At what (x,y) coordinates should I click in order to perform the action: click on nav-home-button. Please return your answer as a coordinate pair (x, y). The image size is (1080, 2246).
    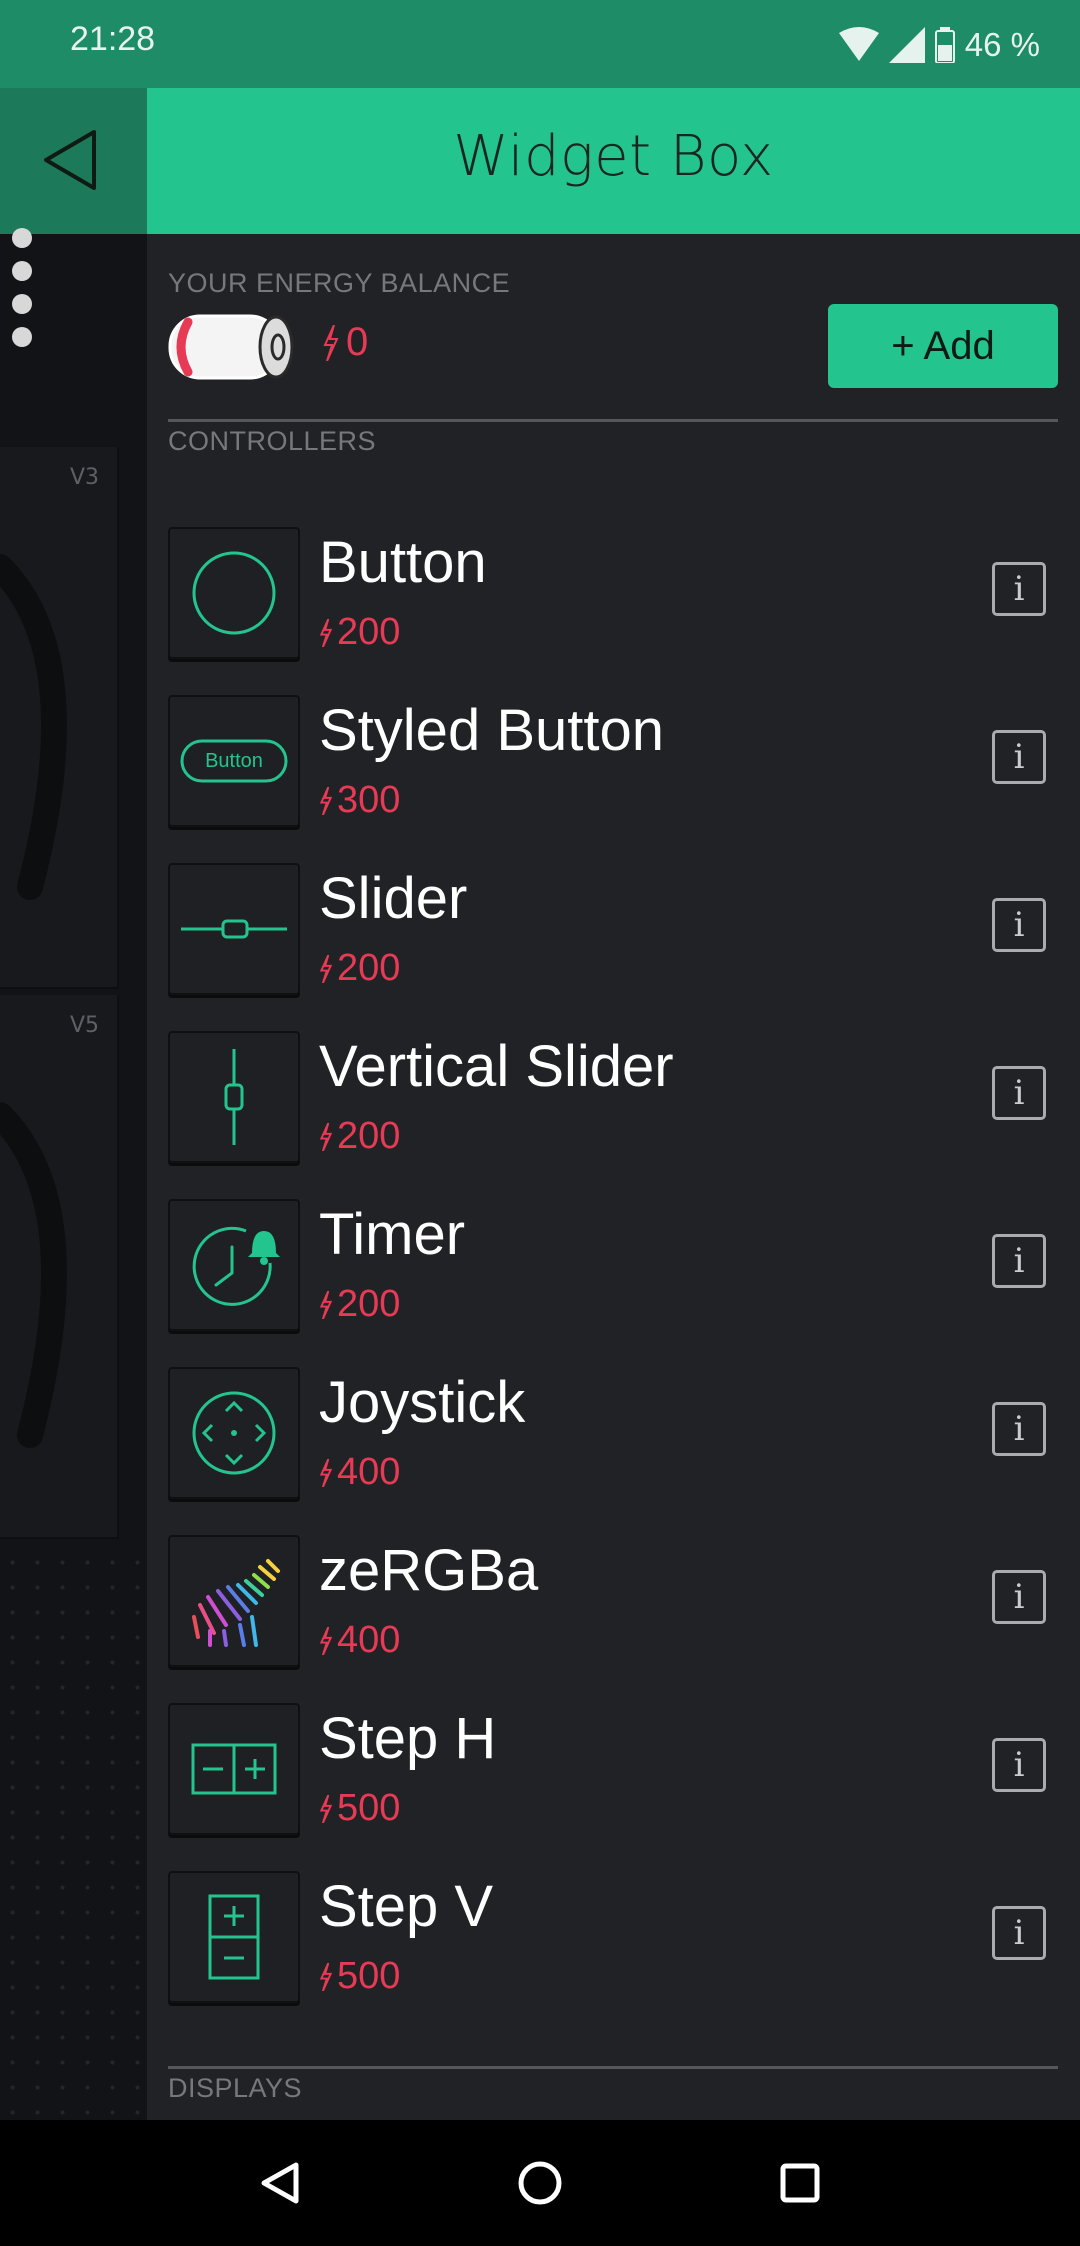
    Looking at the image, I should click on (540, 2183).